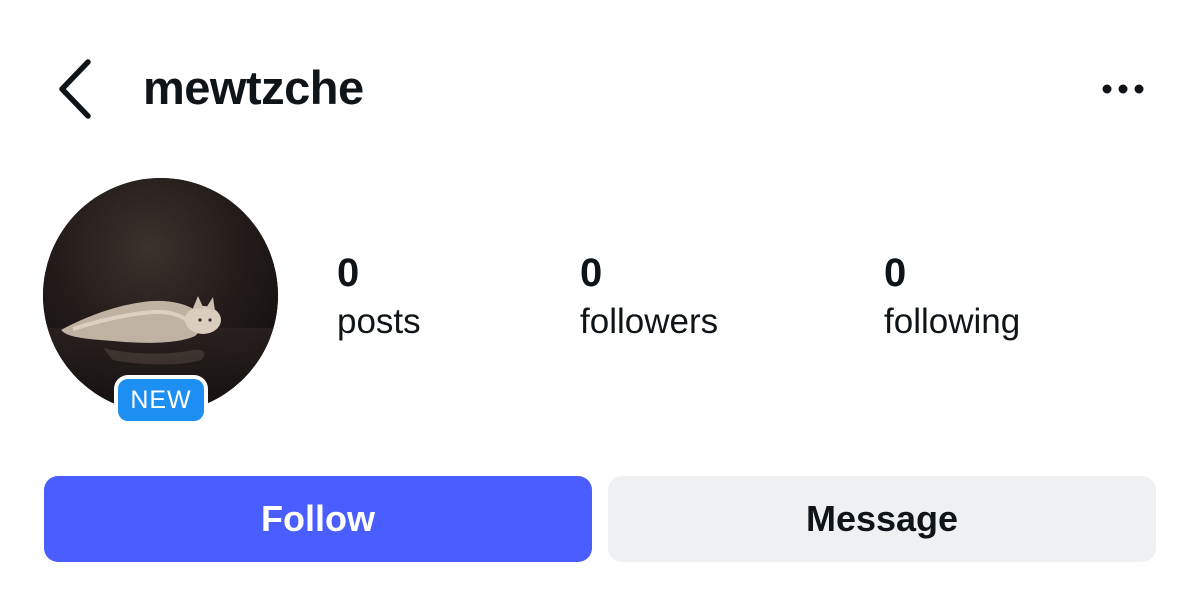 This screenshot has height=601, width=1200. Describe the element at coordinates (591, 273) in the screenshot. I see `stat-followers-count: 0` at that location.